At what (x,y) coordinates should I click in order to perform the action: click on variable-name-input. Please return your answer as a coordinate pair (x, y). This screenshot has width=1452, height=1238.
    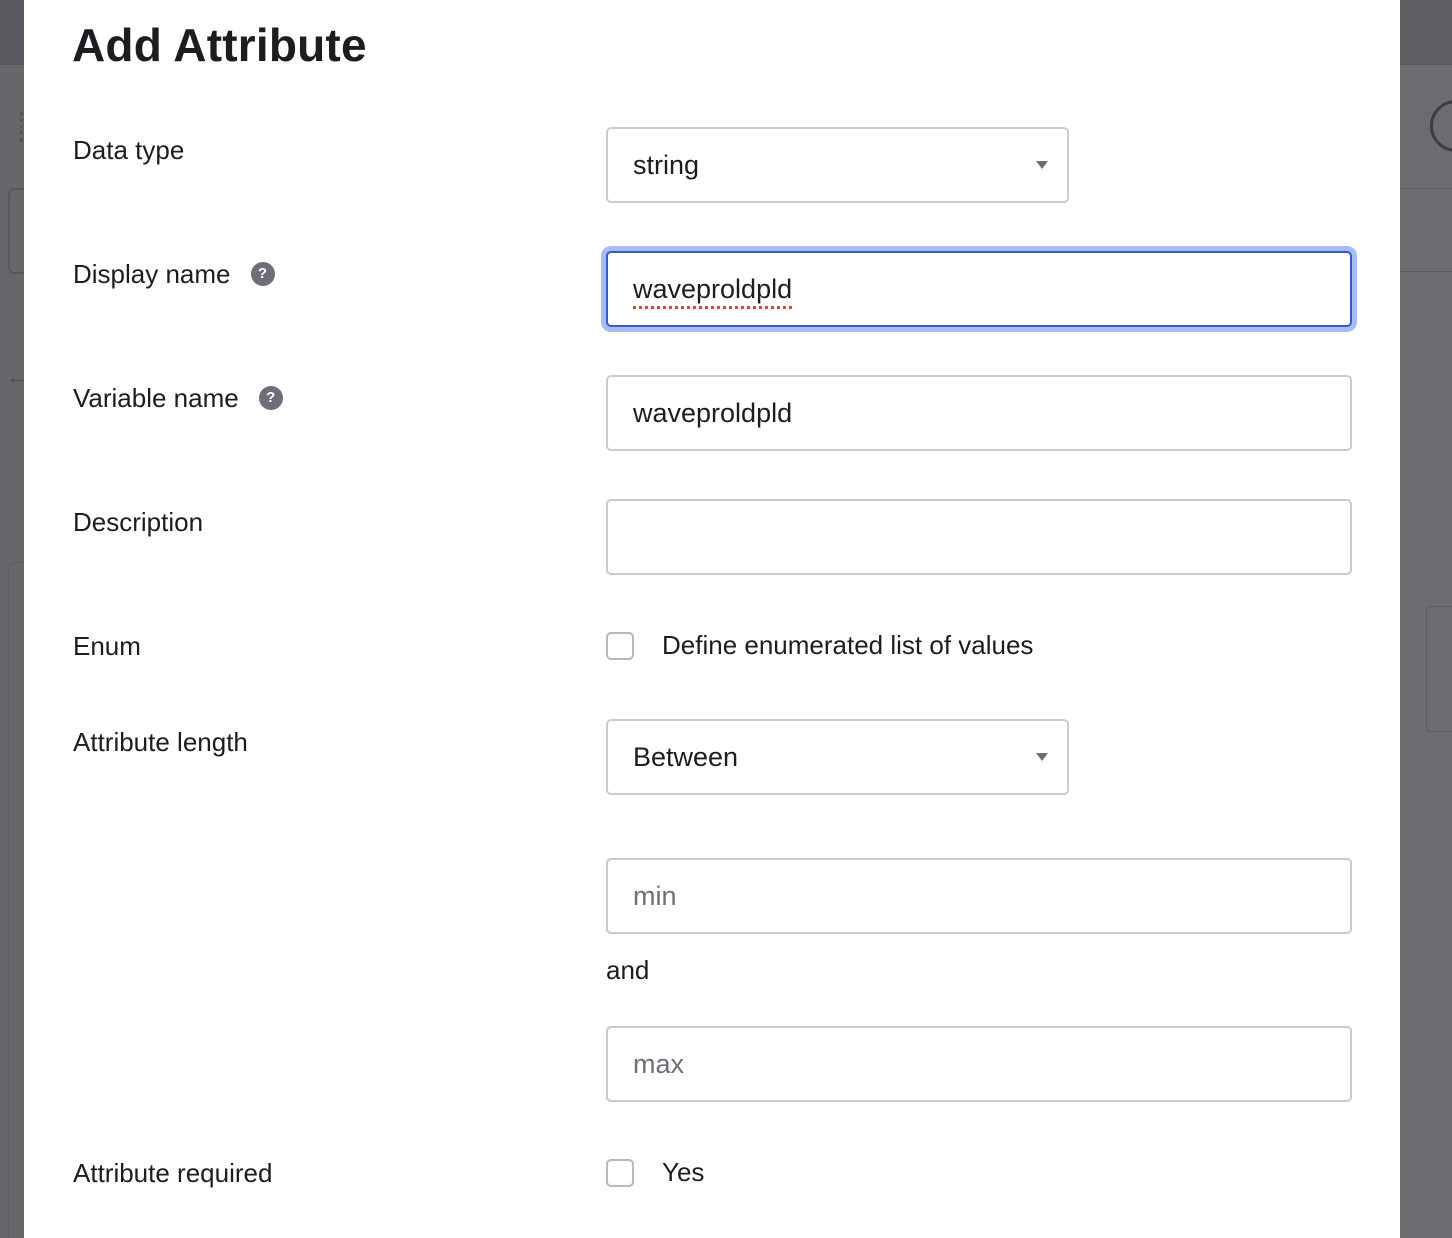
    Looking at the image, I should click on (979, 413).